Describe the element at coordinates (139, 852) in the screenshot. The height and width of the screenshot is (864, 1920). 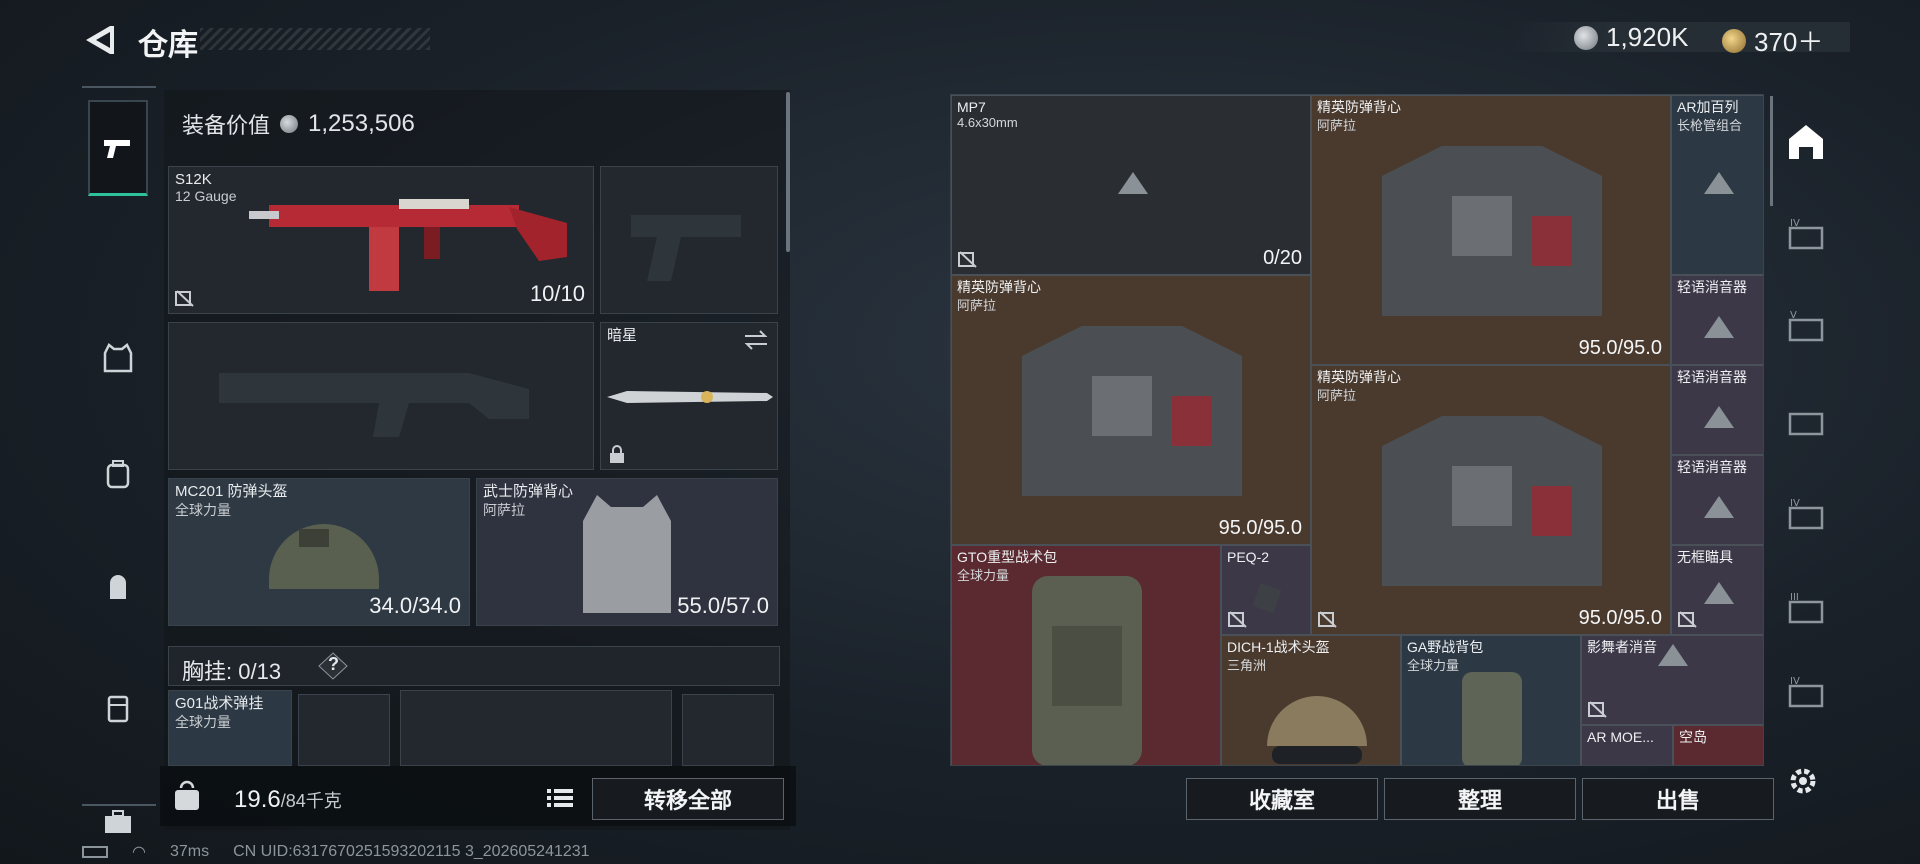
I see `wifi-icon: ◠` at that location.